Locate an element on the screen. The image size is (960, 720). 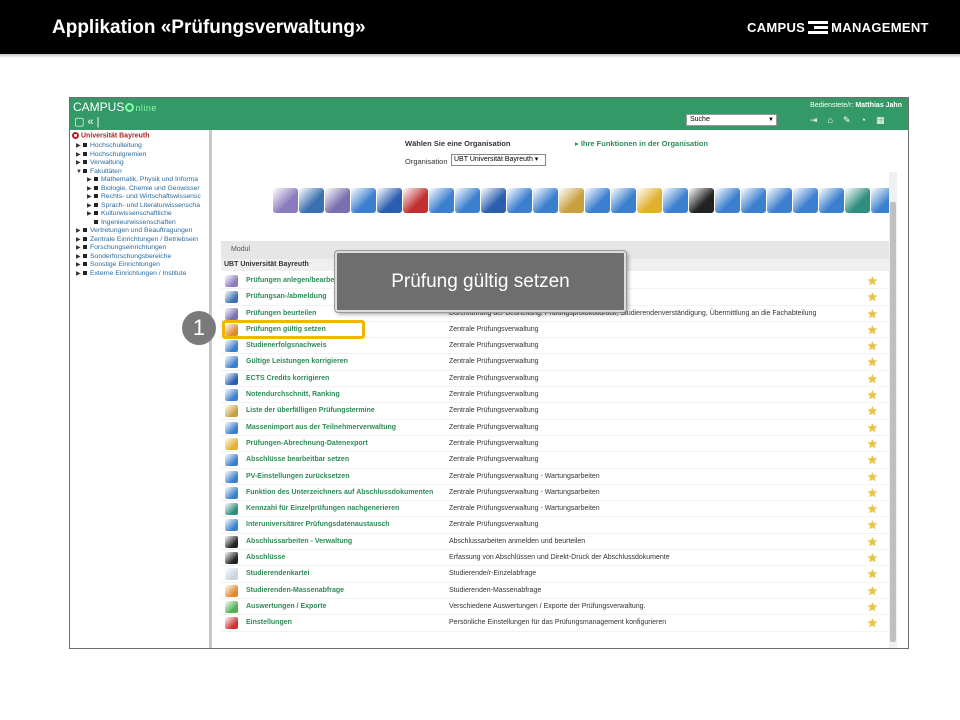
module-link: Notendurchschnitt, Ranking is located at coordinates (293, 394).